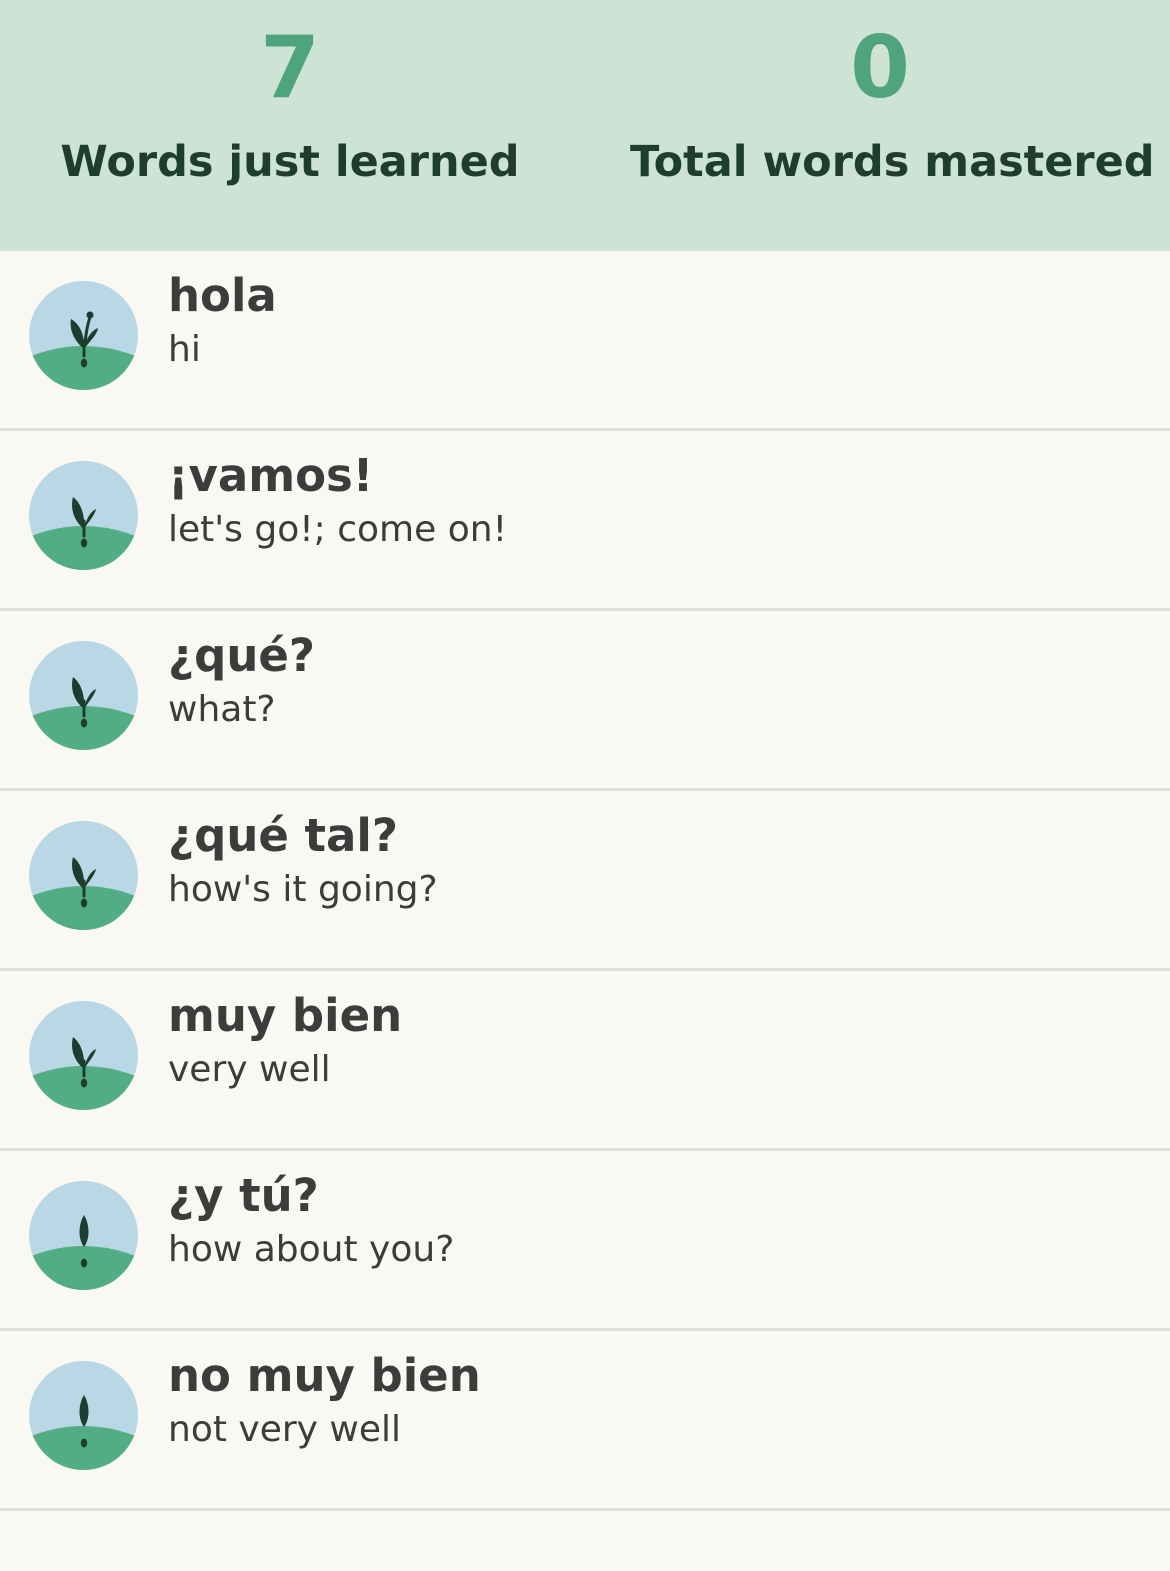 The width and height of the screenshot is (1170, 1571). I want to click on word-term: ¡vamos!, so click(271, 475).